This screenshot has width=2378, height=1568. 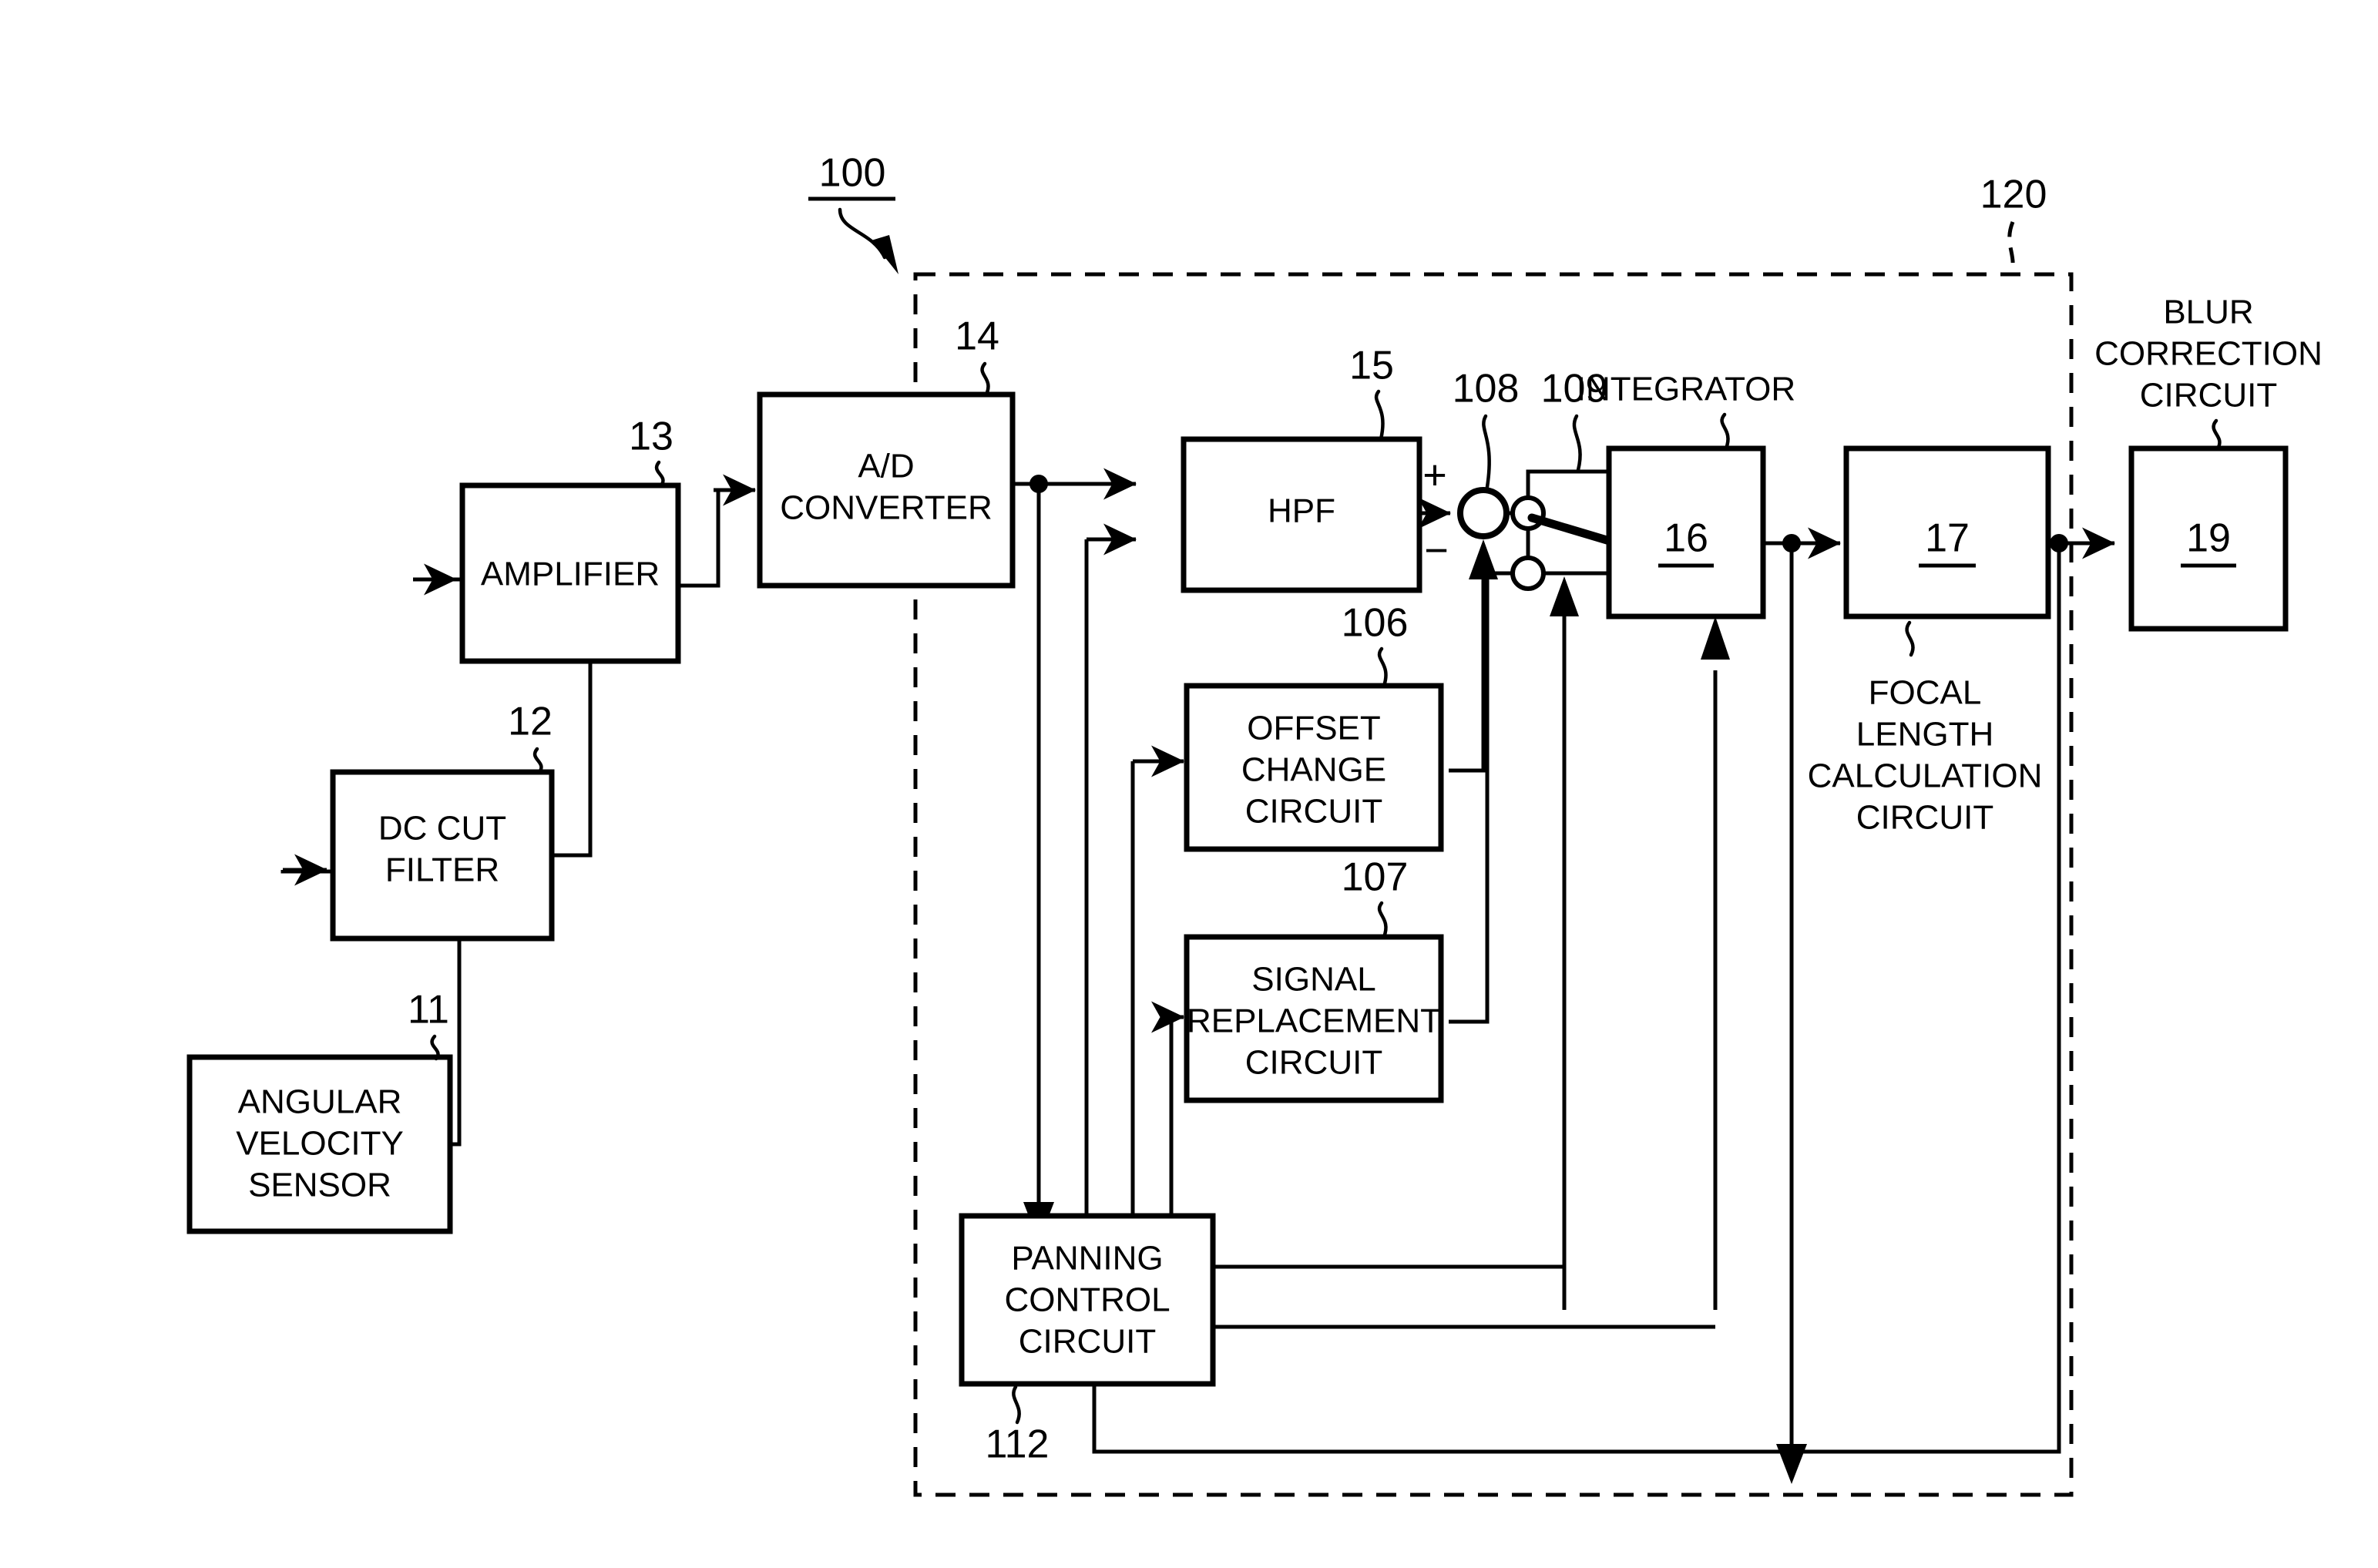 What do you see at coordinates (1375, 624) in the screenshot?
I see `ref-106-label: 106` at bounding box center [1375, 624].